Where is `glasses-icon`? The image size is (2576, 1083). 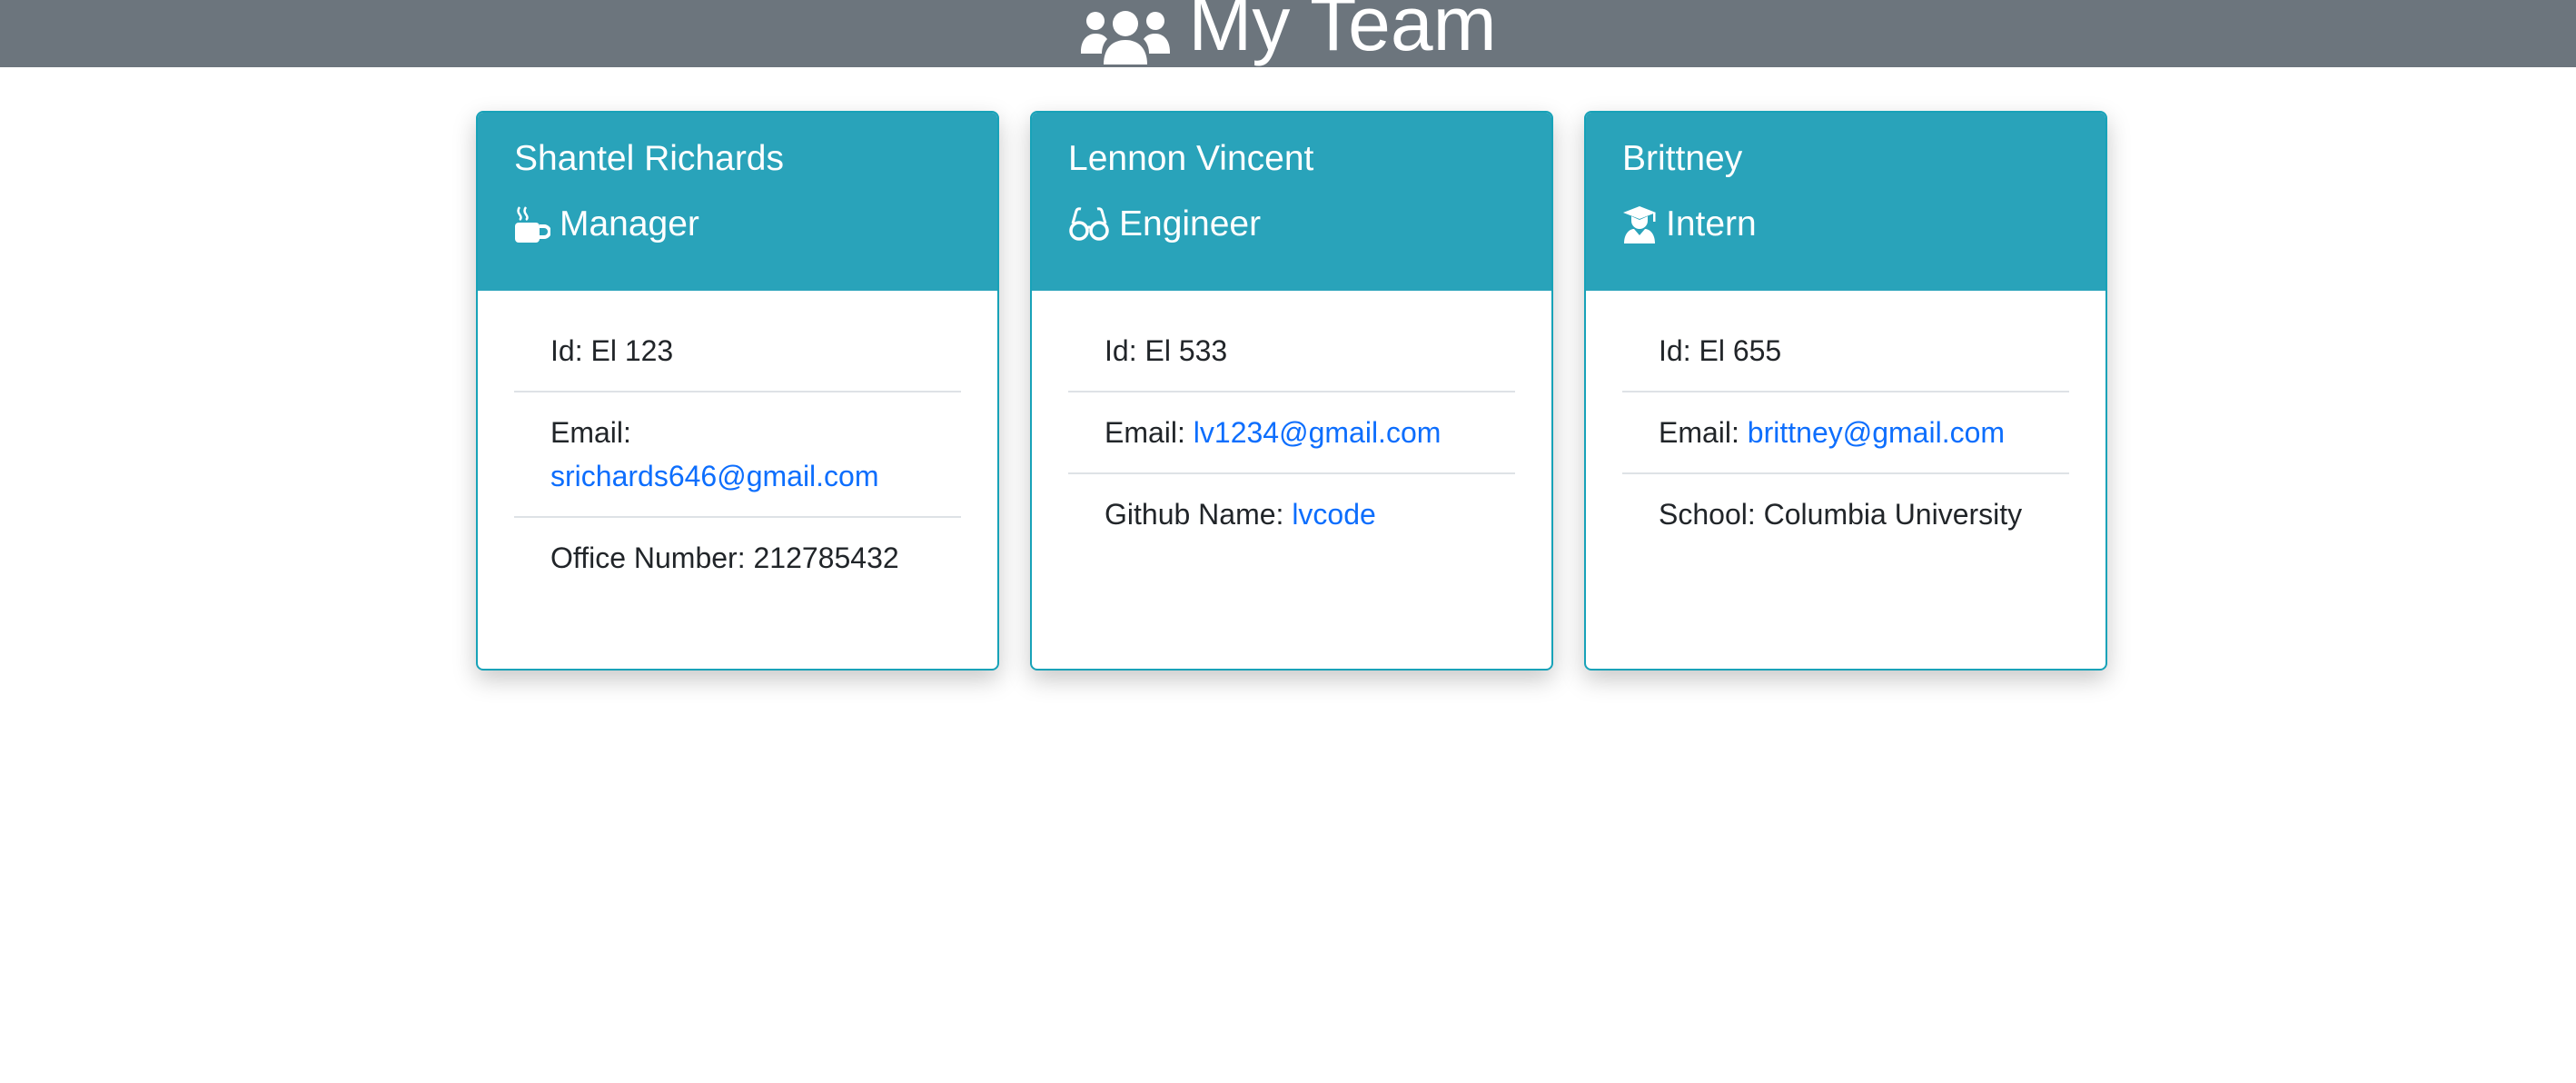
glasses-icon is located at coordinates (1089, 224).